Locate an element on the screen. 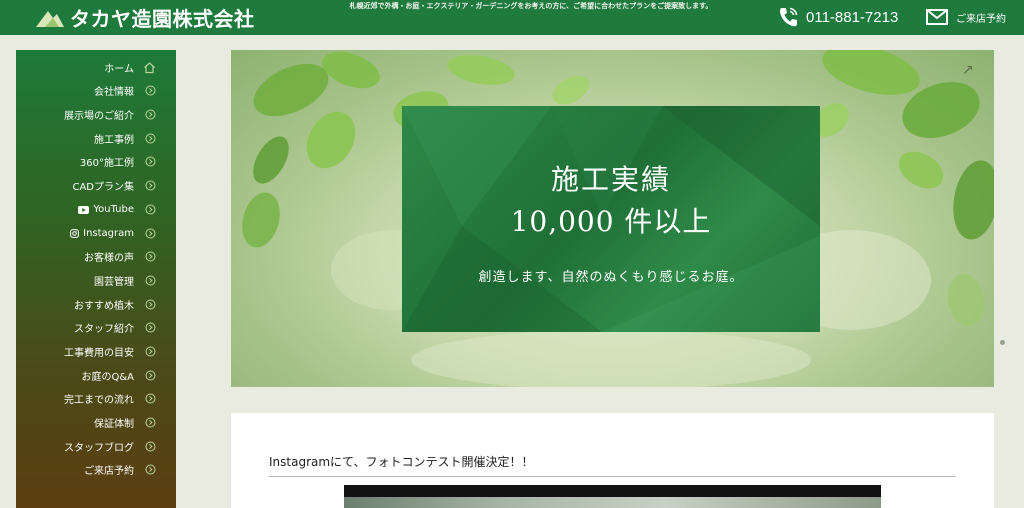 The height and width of the screenshot is (508, 1024). sidebar-item-flow: 完工までの流れ is located at coordinates (96, 398).